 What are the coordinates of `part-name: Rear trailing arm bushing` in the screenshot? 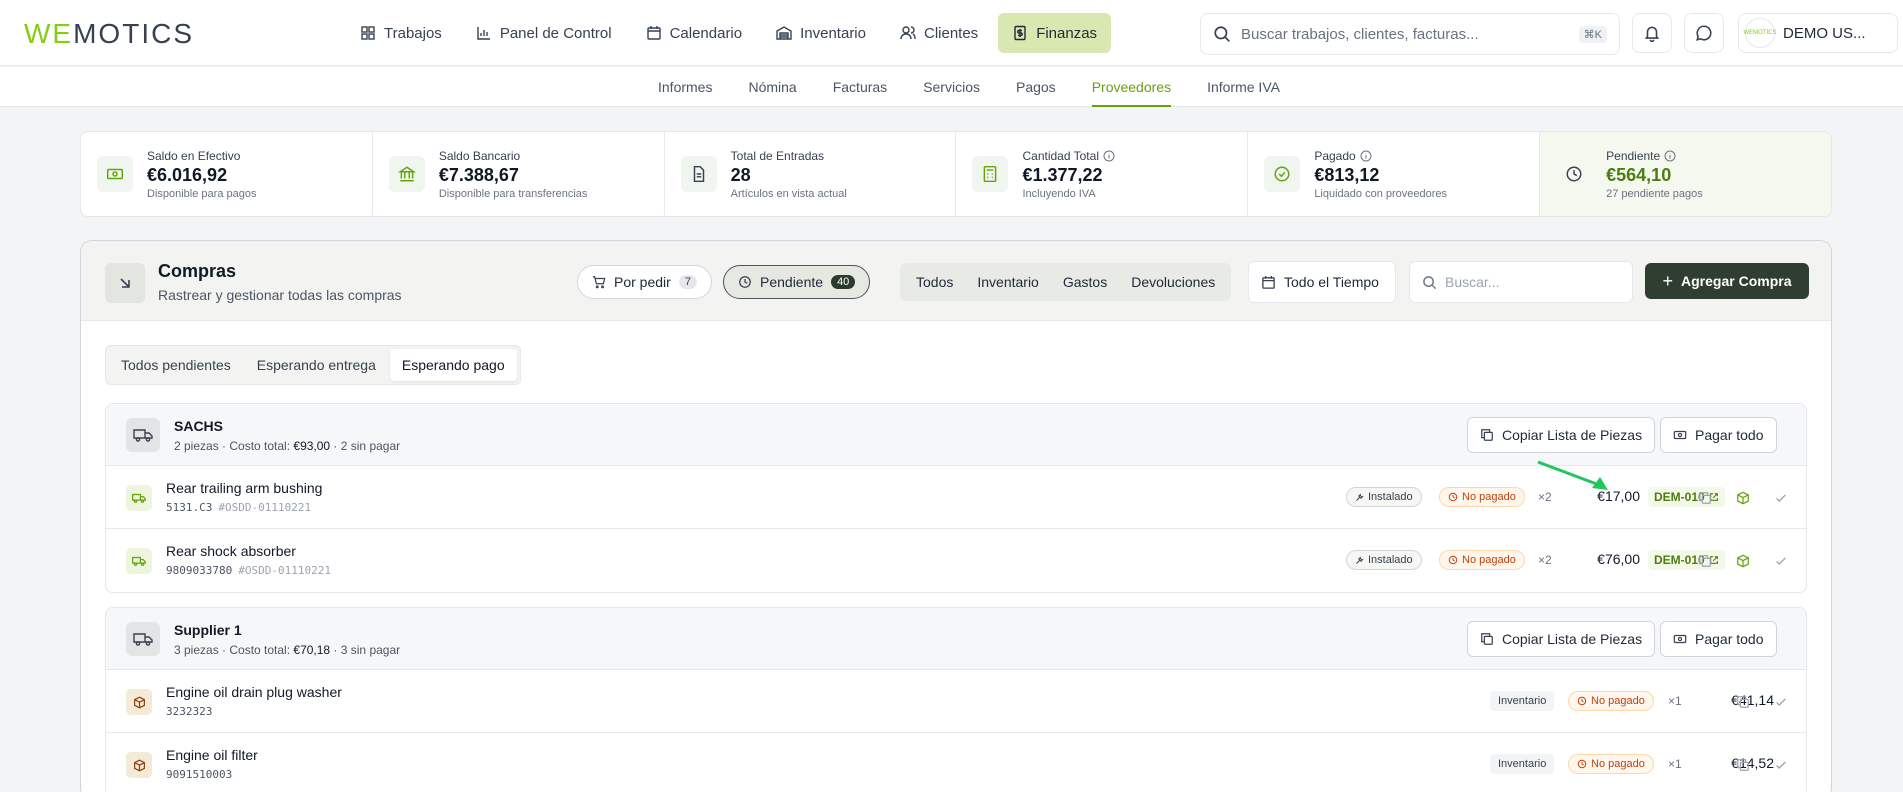 It's located at (244, 488).